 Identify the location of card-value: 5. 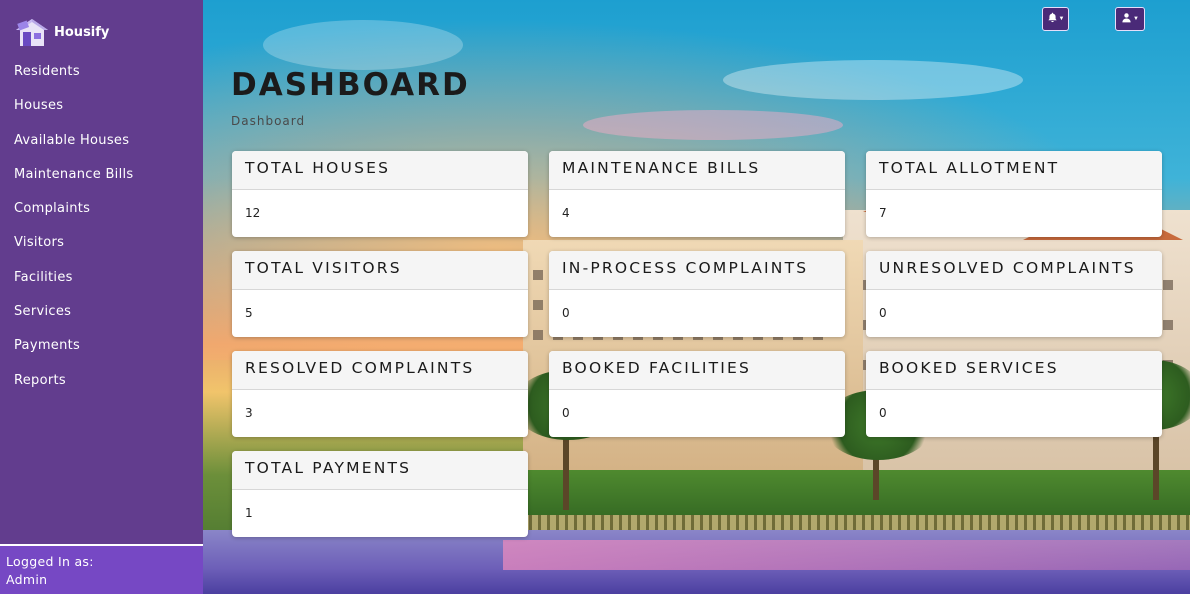
(249, 313).